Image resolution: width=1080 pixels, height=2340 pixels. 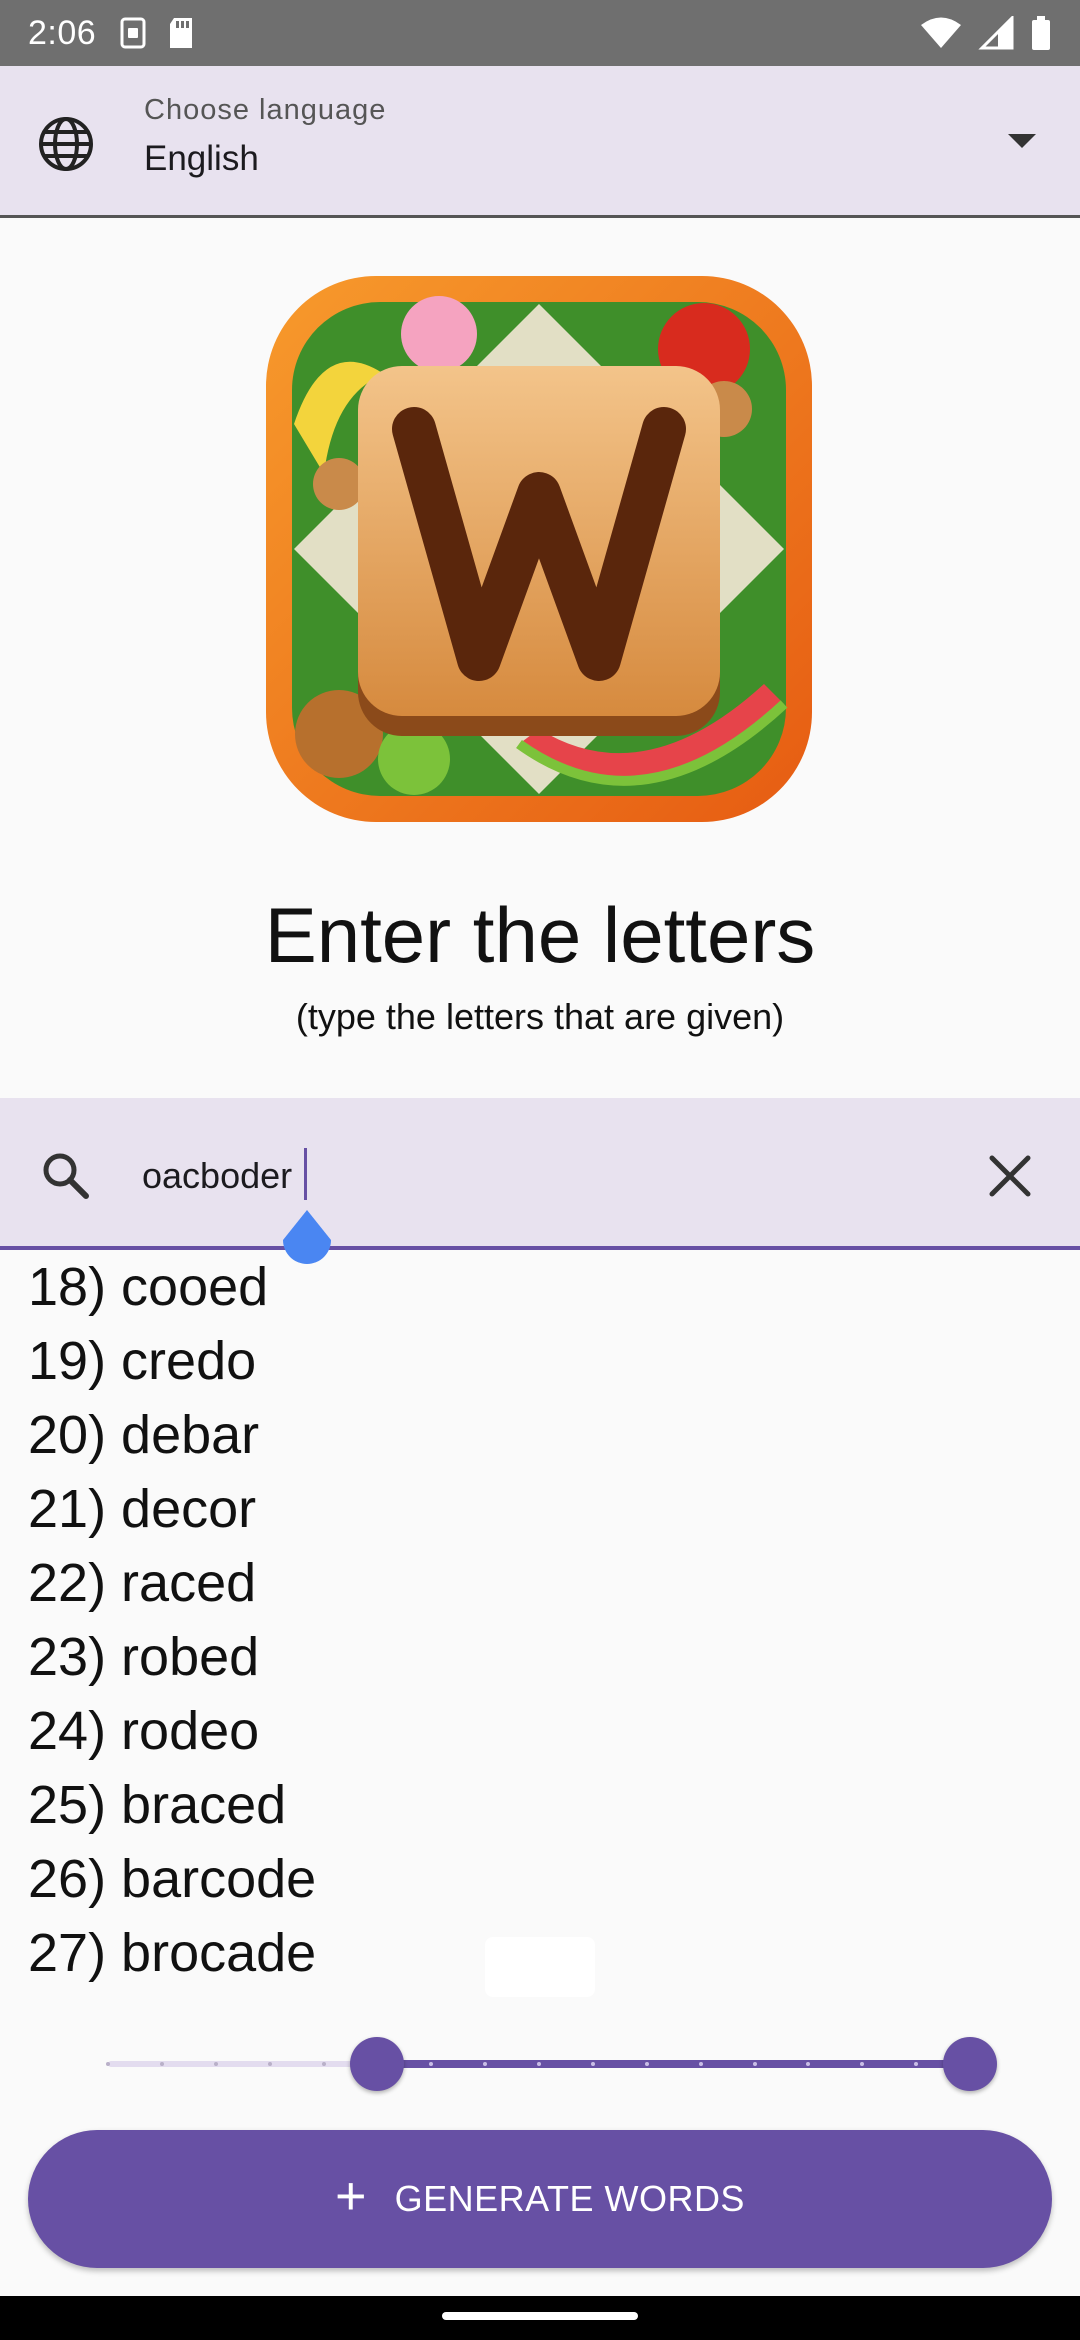 What do you see at coordinates (62, 32) in the screenshot?
I see `status-time: 2:06` at bounding box center [62, 32].